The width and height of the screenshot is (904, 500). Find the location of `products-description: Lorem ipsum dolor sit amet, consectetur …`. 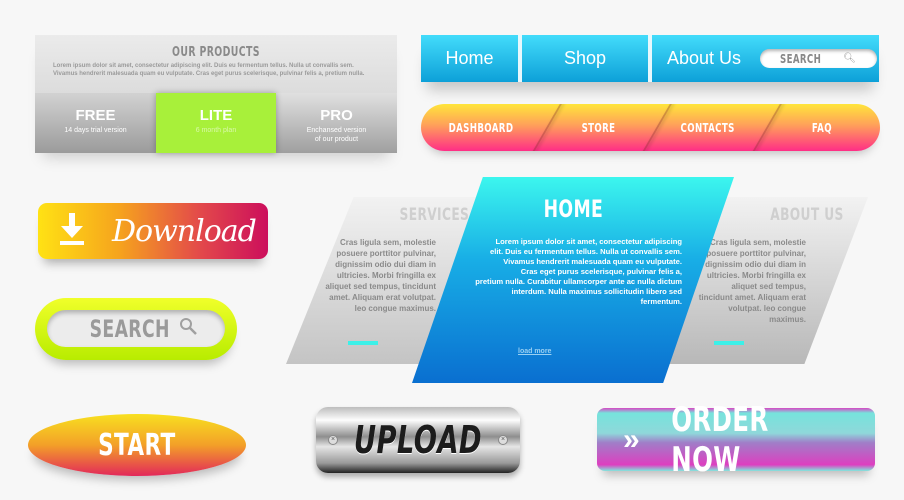

products-description: Lorem ipsum dolor sit amet, consectetur … is located at coordinates (209, 70).